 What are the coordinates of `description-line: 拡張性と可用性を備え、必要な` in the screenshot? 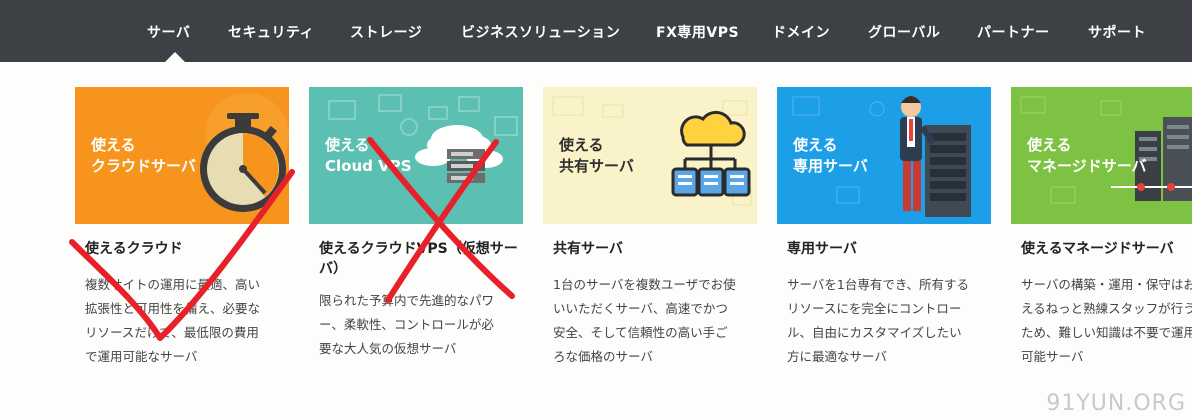 It's located at (173, 308).